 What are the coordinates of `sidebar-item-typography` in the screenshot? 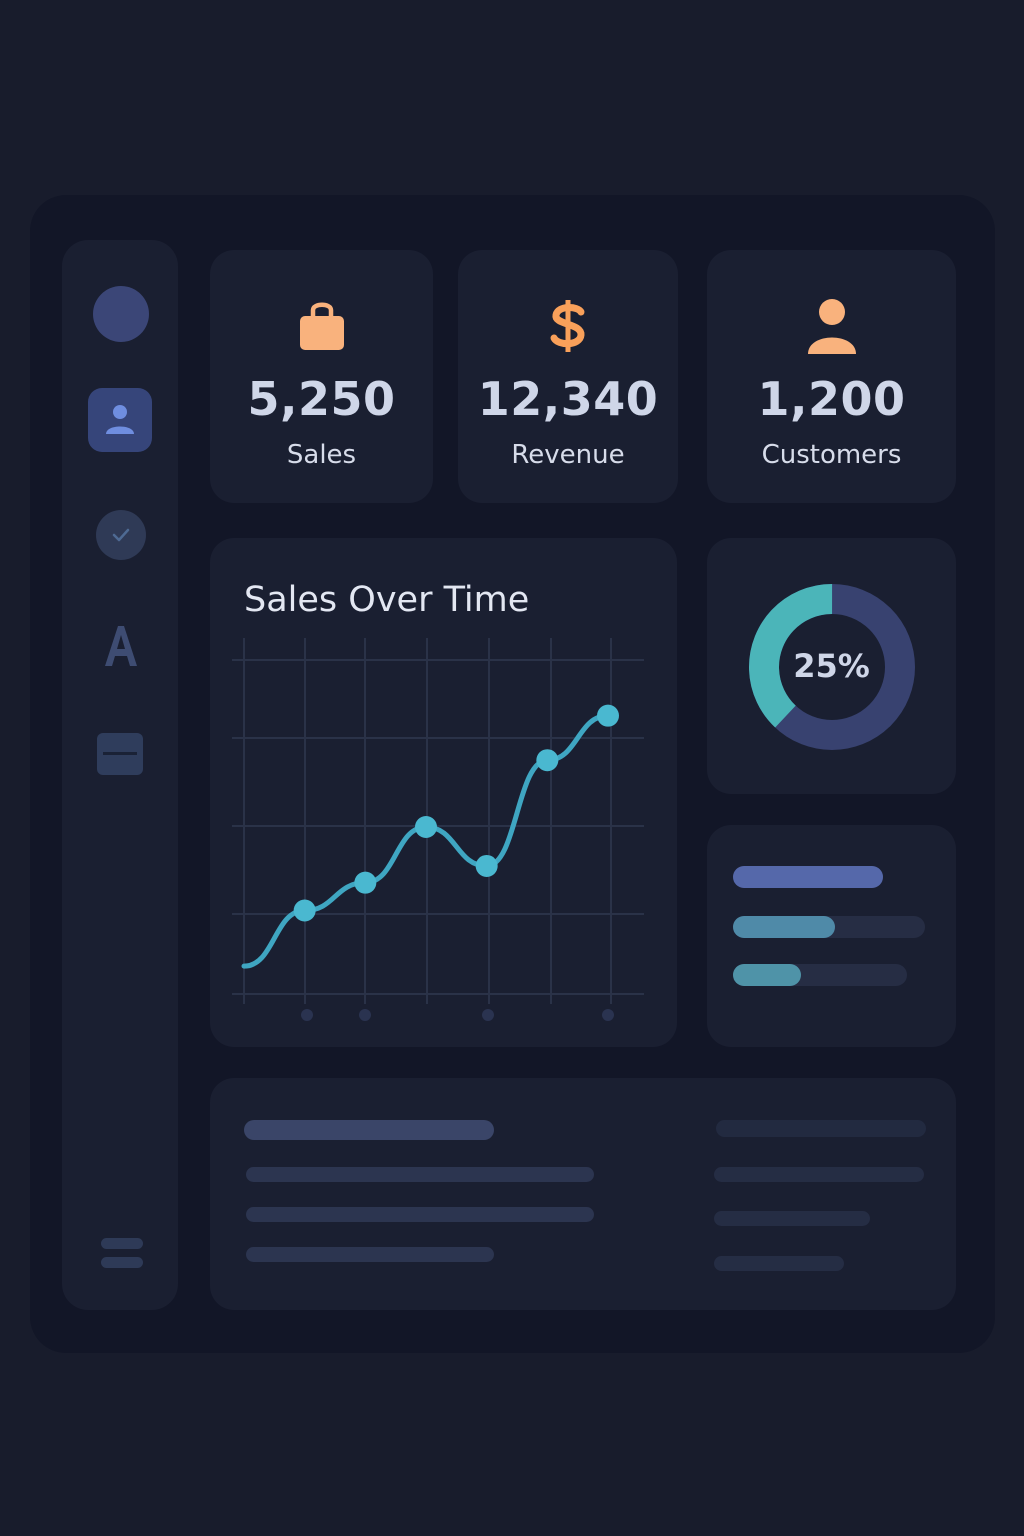 It's located at (121, 645).